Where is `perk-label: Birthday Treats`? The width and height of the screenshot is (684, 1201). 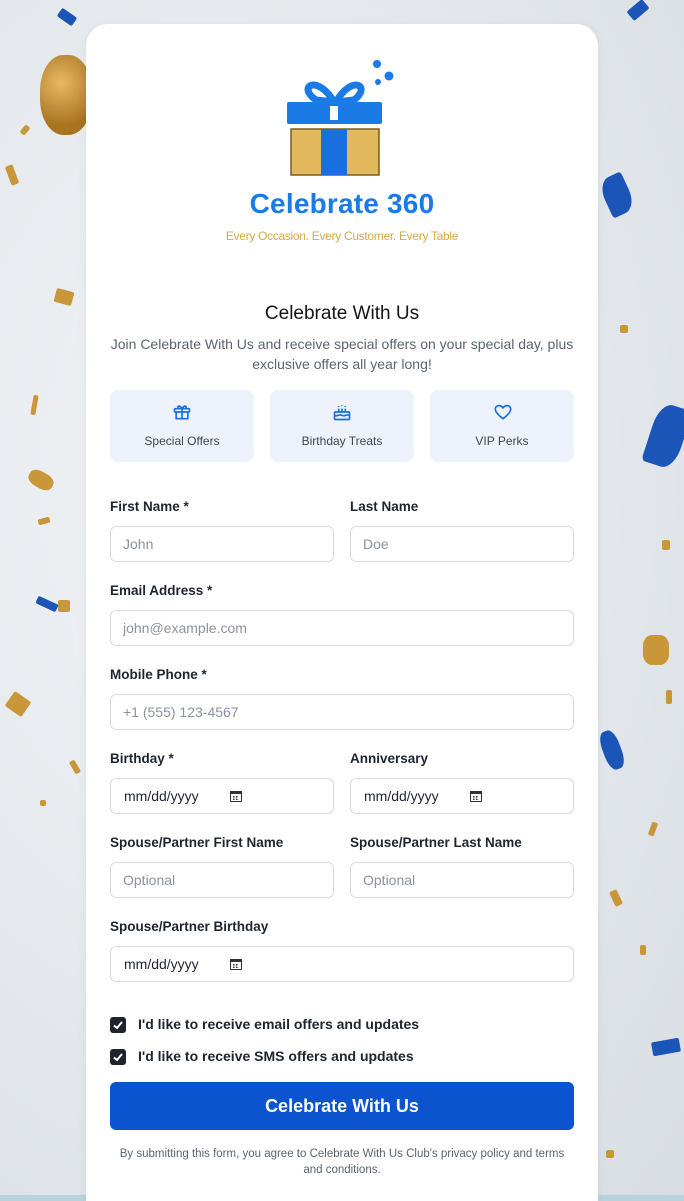
perk-label: Birthday Treats is located at coordinates (342, 441).